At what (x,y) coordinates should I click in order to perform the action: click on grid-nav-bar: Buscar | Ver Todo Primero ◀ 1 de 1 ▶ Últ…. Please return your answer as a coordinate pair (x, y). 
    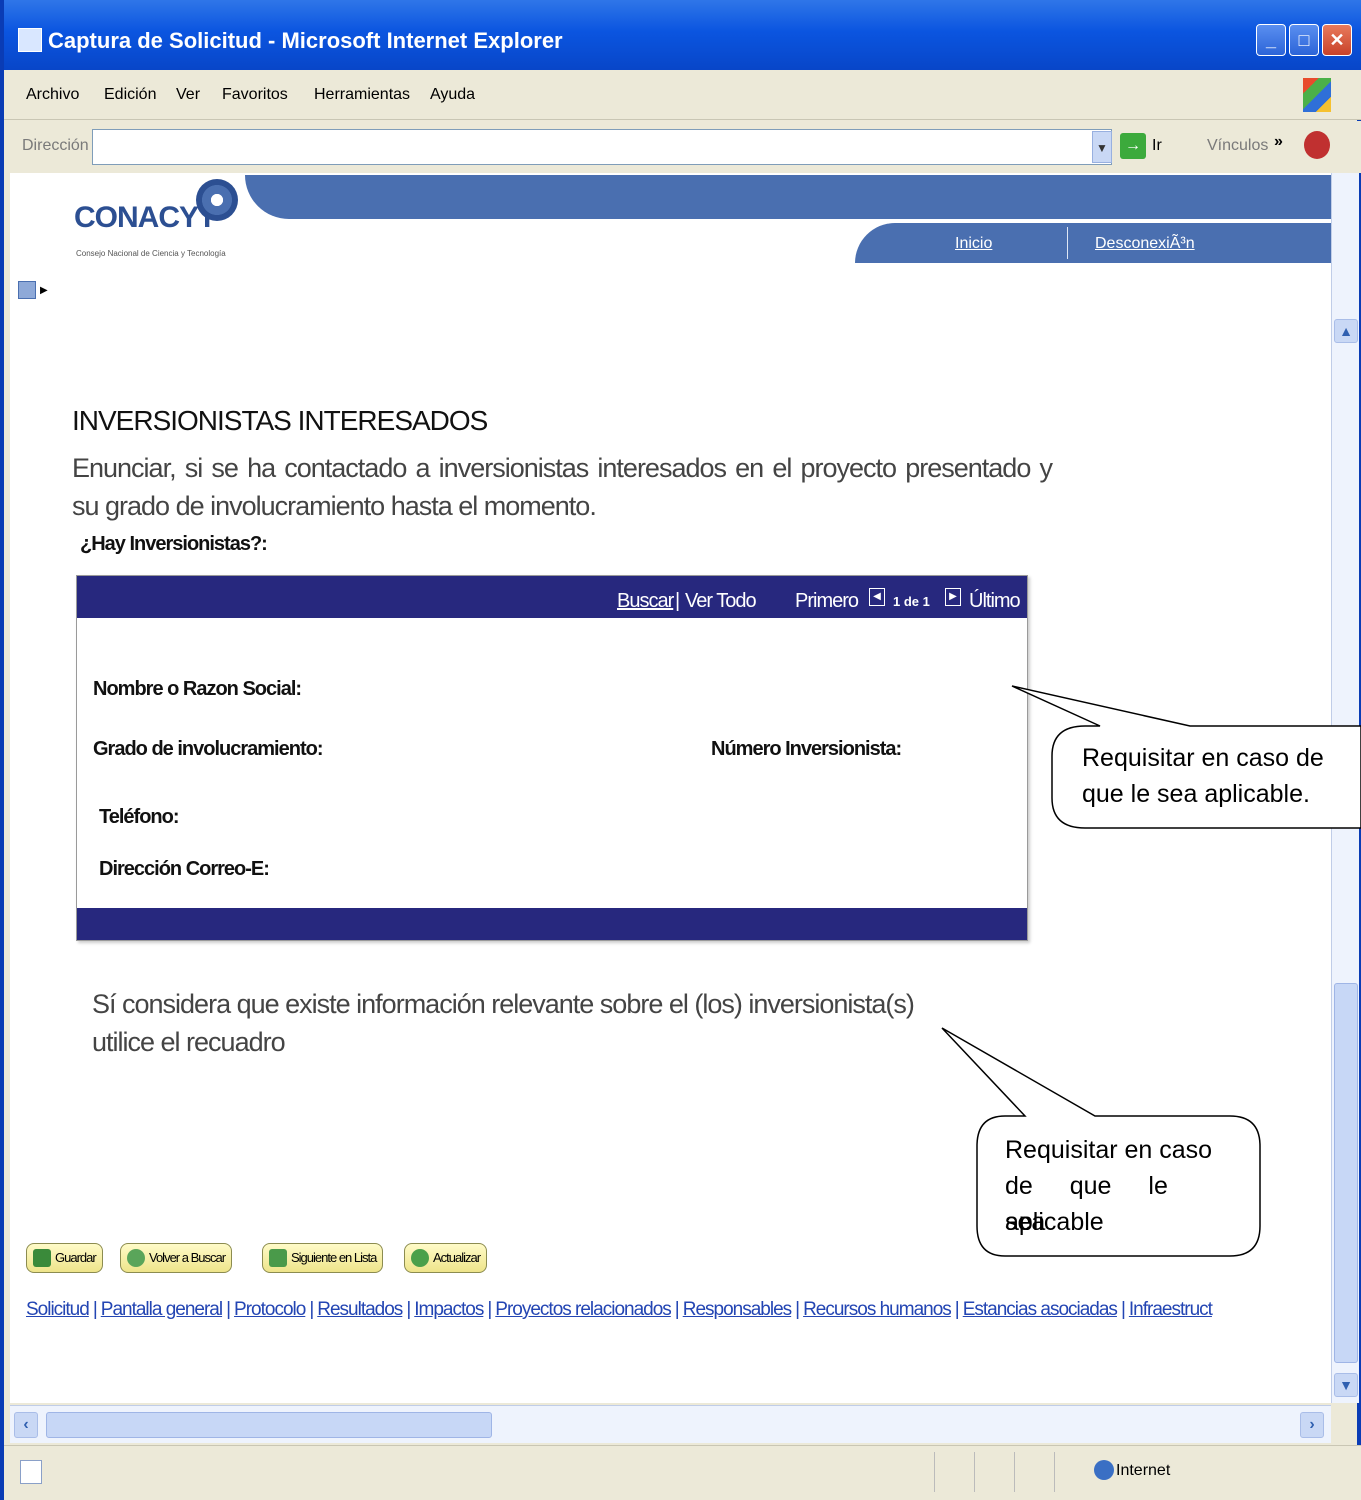
    Looking at the image, I should click on (552, 597).